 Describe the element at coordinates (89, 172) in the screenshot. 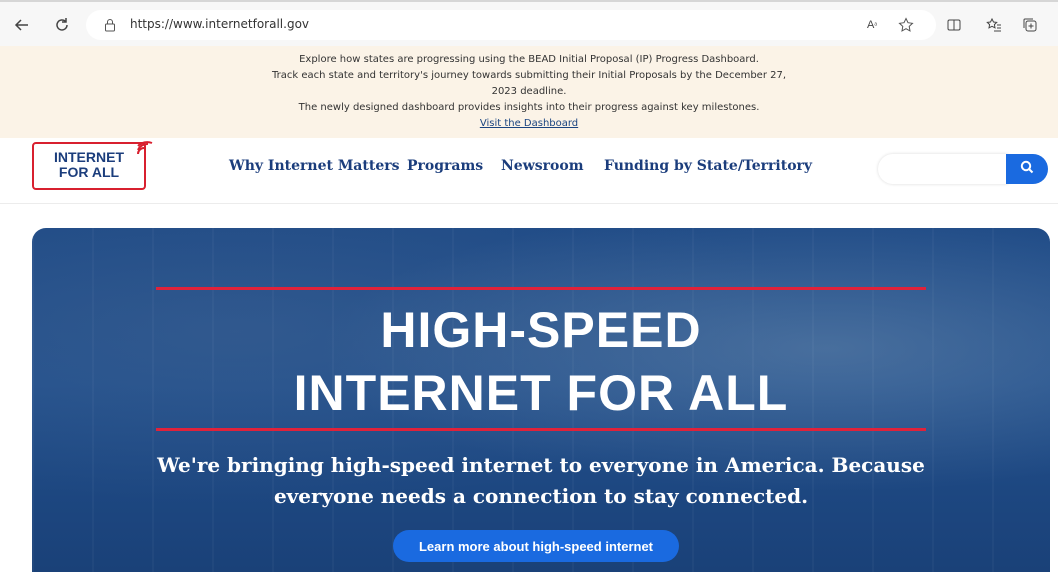

I see `logo-line-2: FOR ALL` at that location.